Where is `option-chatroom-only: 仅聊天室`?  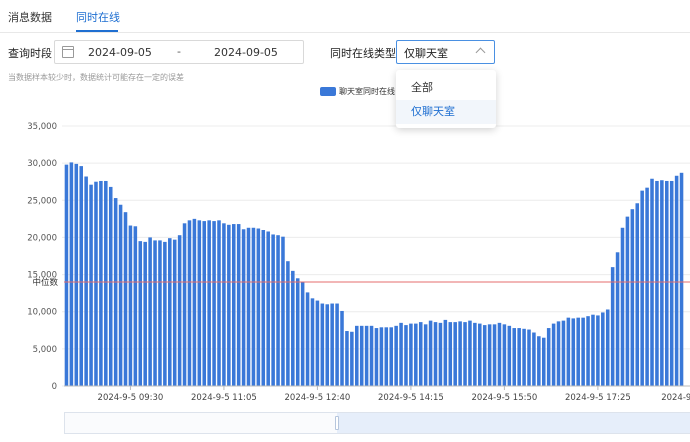 option-chatroom-only: 仅聊天室 is located at coordinates (446, 112).